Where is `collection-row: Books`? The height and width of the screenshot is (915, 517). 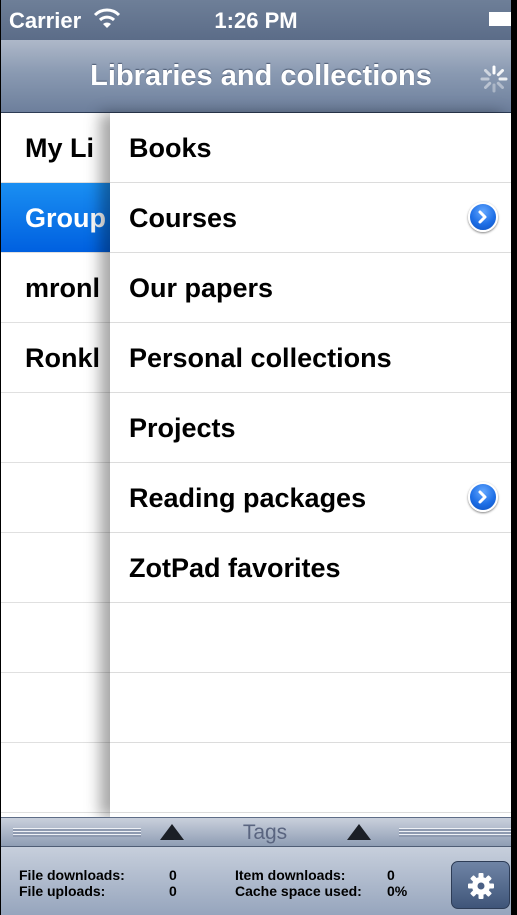 collection-row: Books is located at coordinates (310, 148).